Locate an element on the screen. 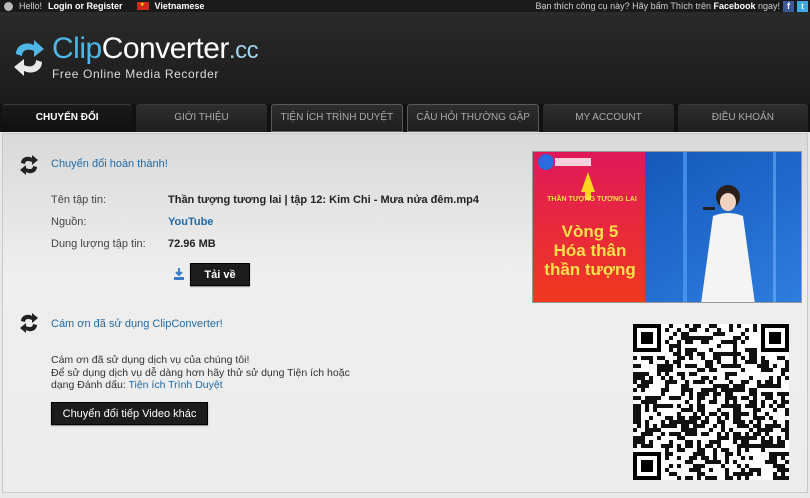 This screenshot has height=498, width=810. filesize-label: Dung lượng tập tin: is located at coordinates (98, 244).